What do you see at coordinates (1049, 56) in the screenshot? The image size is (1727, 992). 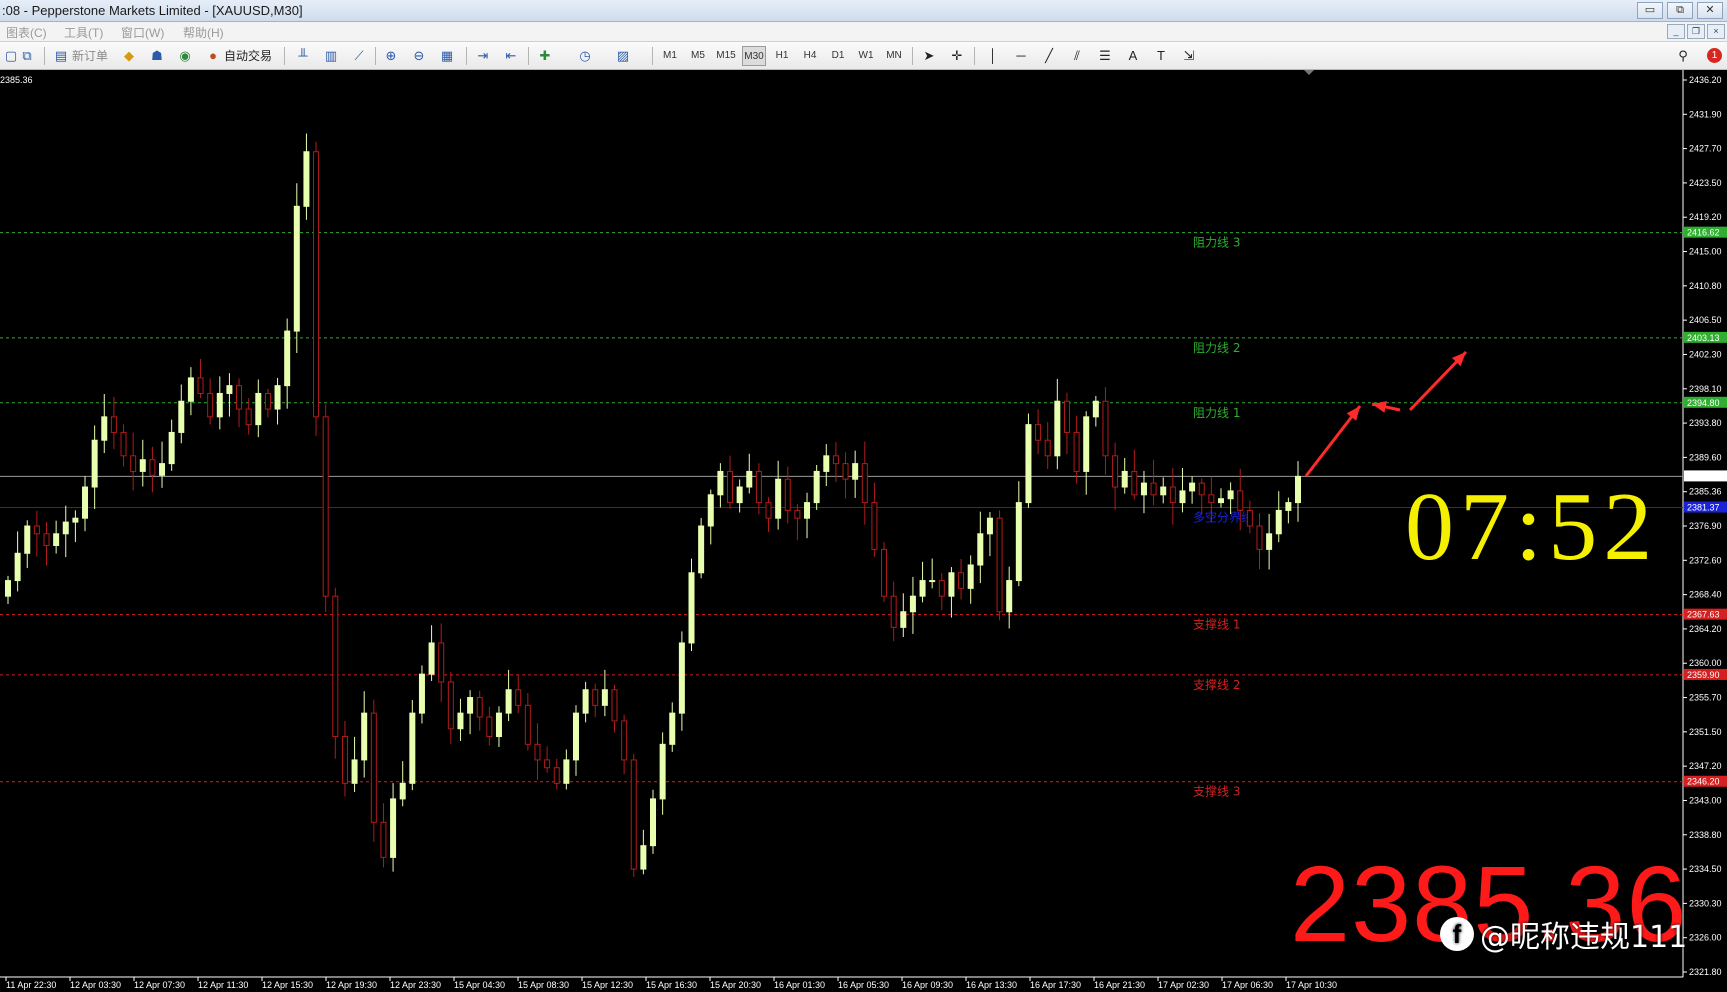 I see `trendline-icon: ╱` at bounding box center [1049, 56].